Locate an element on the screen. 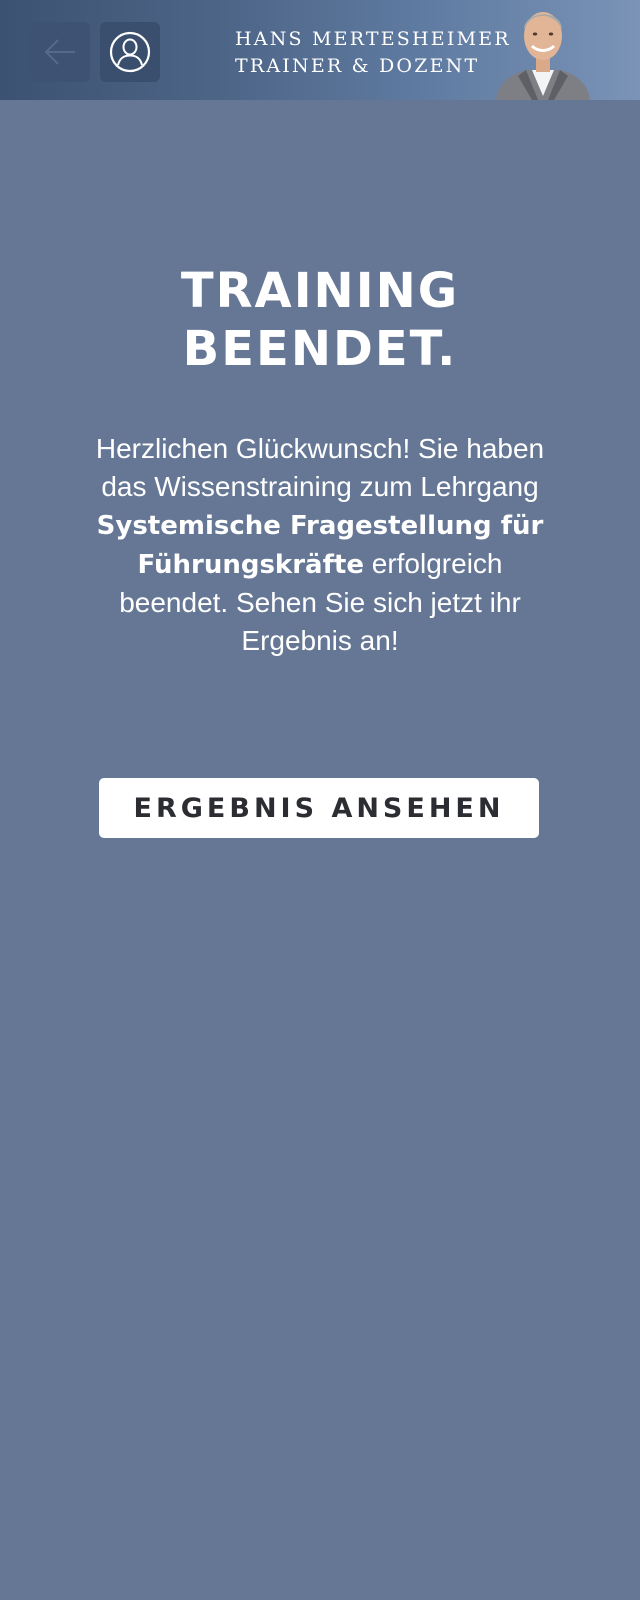 This screenshot has height=1600, width=640. brand-name: HANS MERTESHEIMER is located at coordinates (373, 39).